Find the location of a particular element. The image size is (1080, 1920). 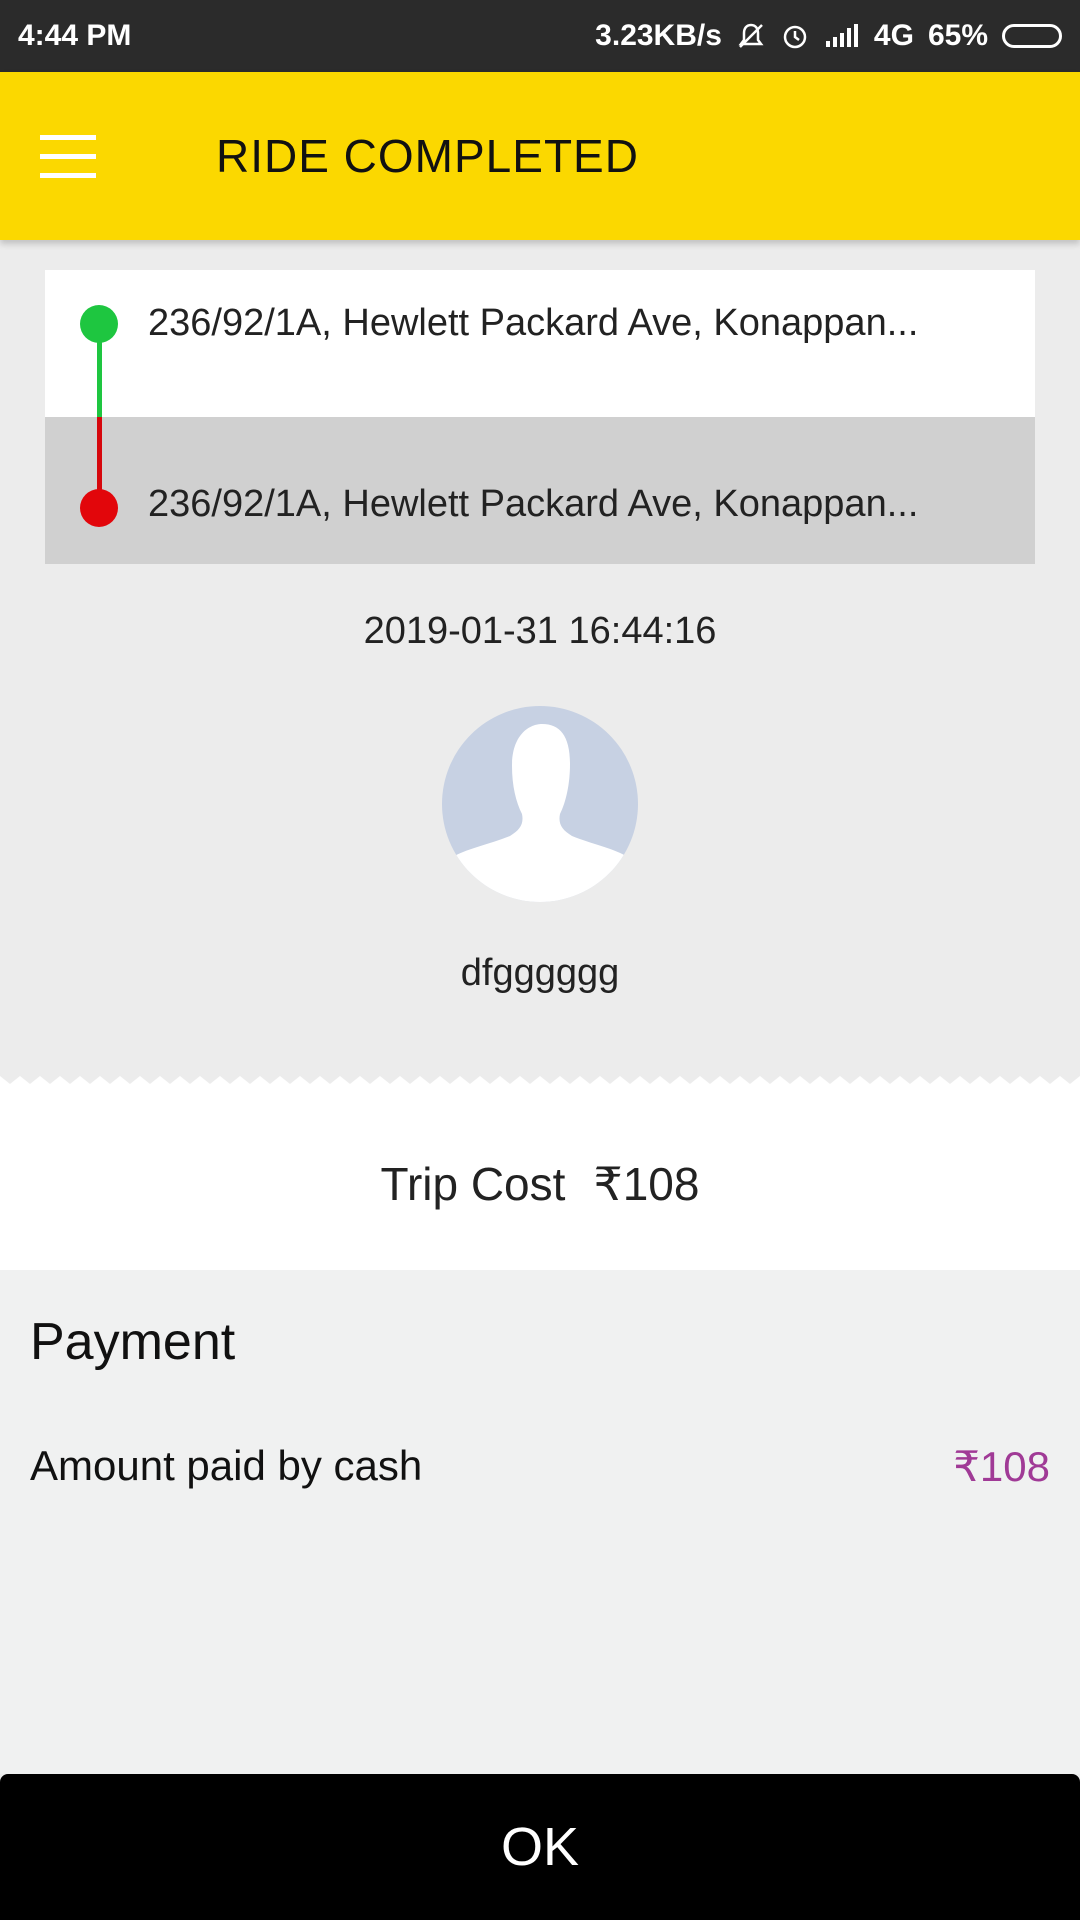

status-icons: 3.23KB/s 4G 65% is located at coordinates (828, 36).